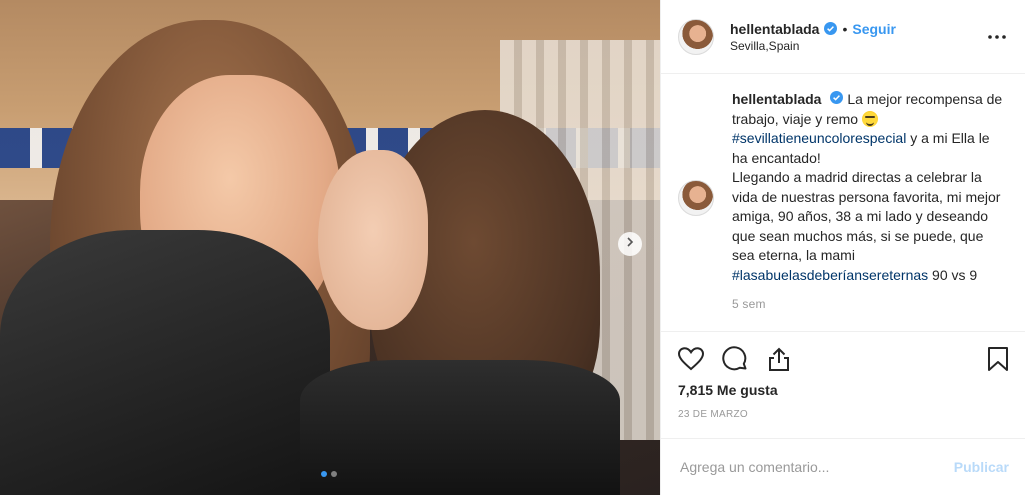  What do you see at coordinates (373, 240) in the screenshot?
I see `photo-girl-face` at bounding box center [373, 240].